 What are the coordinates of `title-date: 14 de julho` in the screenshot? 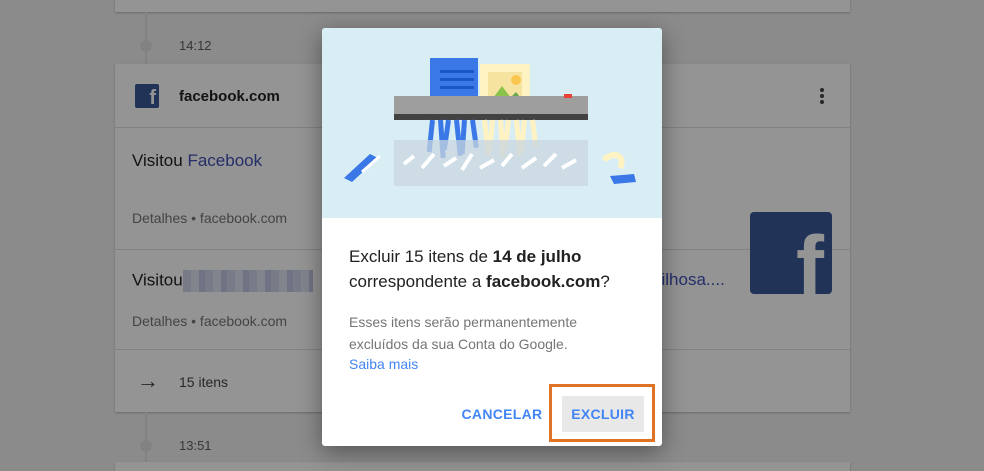 It's located at (537, 256).